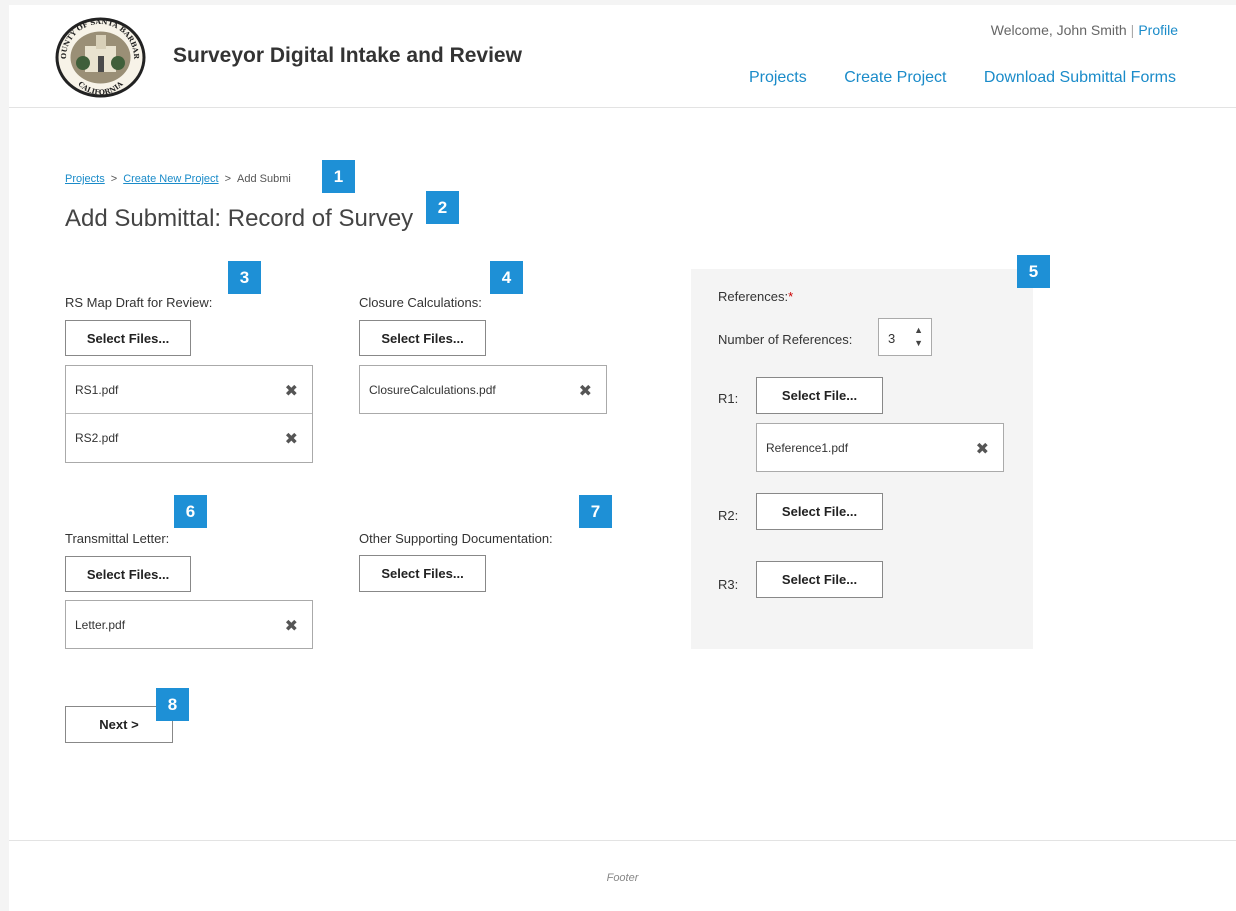  What do you see at coordinates (807, 448) in the screenshot?
I see `file-name: Reference1.pdf` at bounding box center [807, 448].